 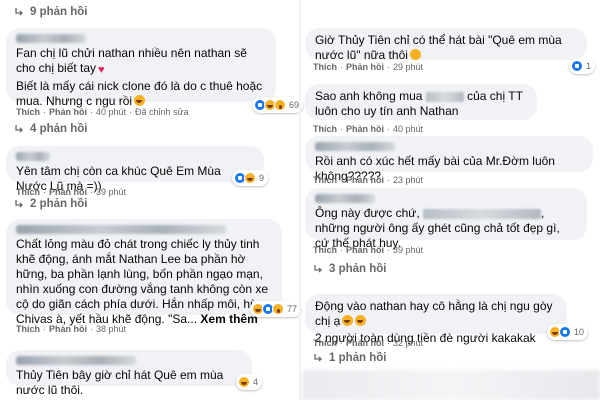 I want to click on comment-actions: Thích · Phản hồi · 40 phút, so click(x=368, y=129).